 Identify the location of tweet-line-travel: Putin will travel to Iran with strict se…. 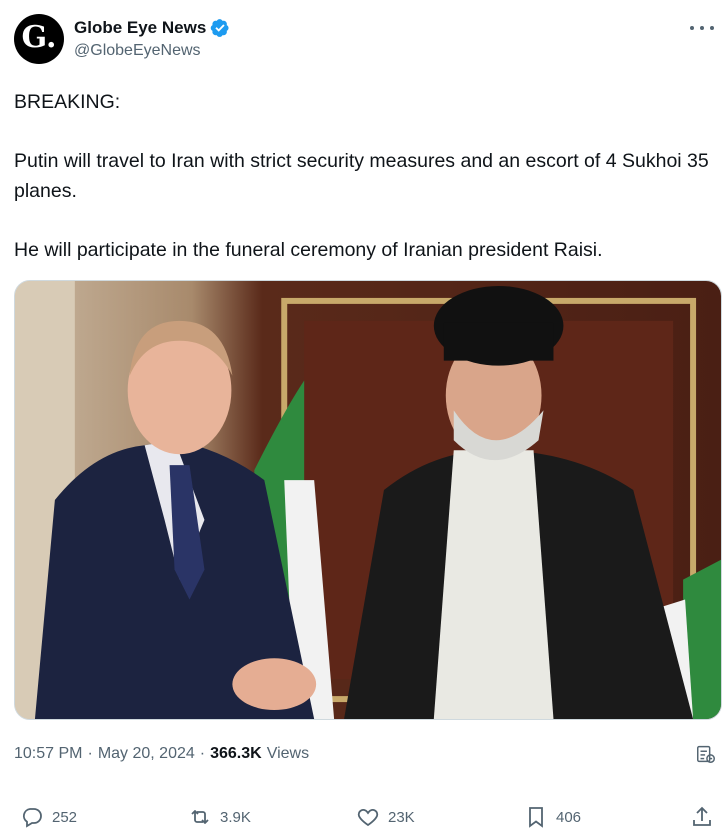
(361, 176).